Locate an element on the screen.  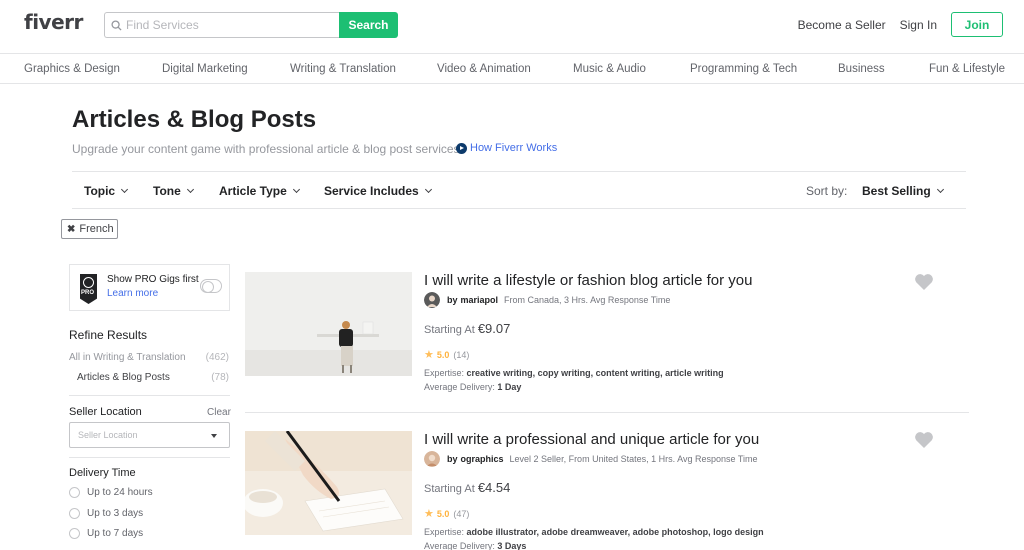
filter-tone-label: Tone is located at coordinates (167, 191).